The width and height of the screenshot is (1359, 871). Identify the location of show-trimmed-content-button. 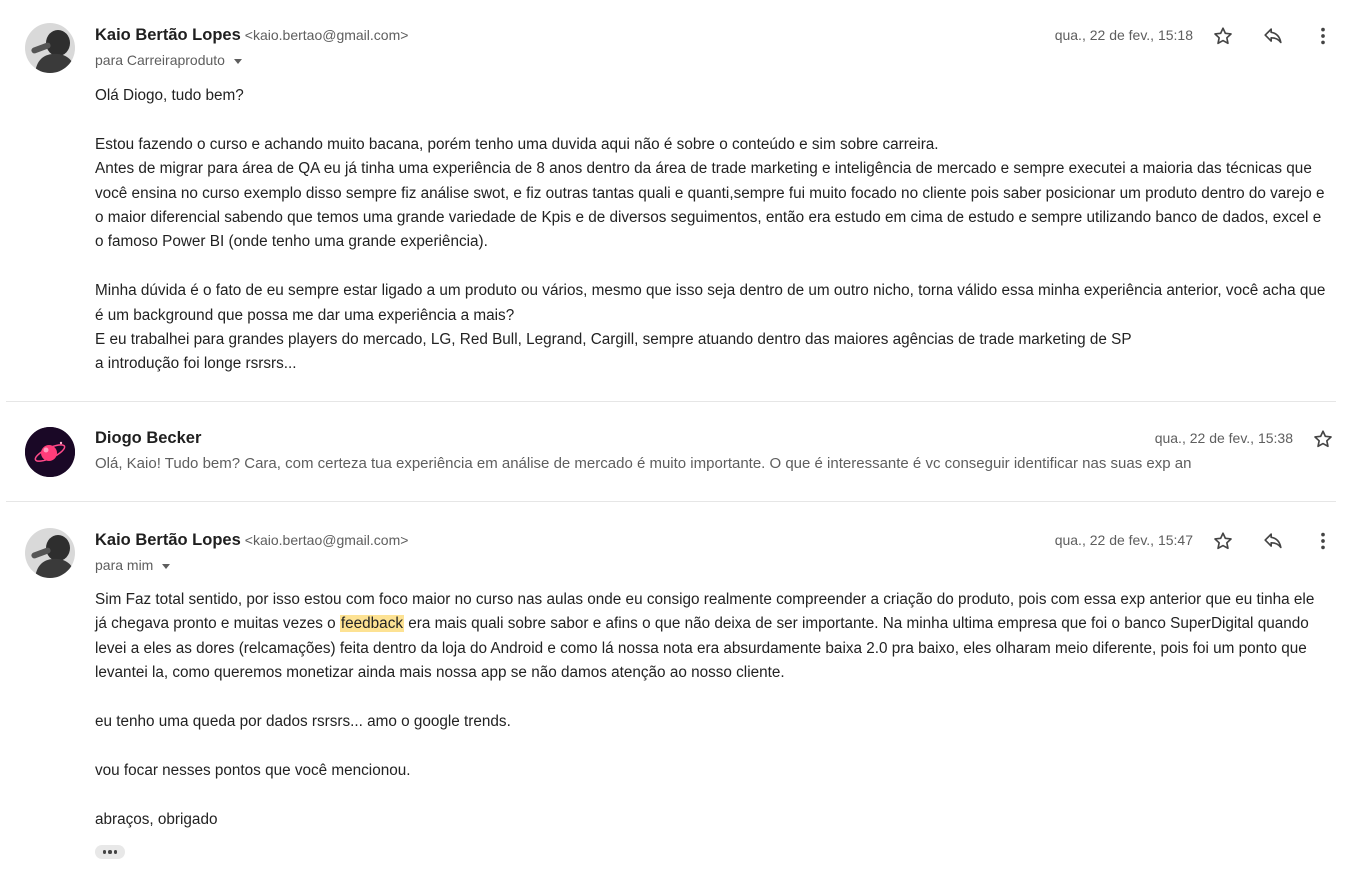
(110, 852).